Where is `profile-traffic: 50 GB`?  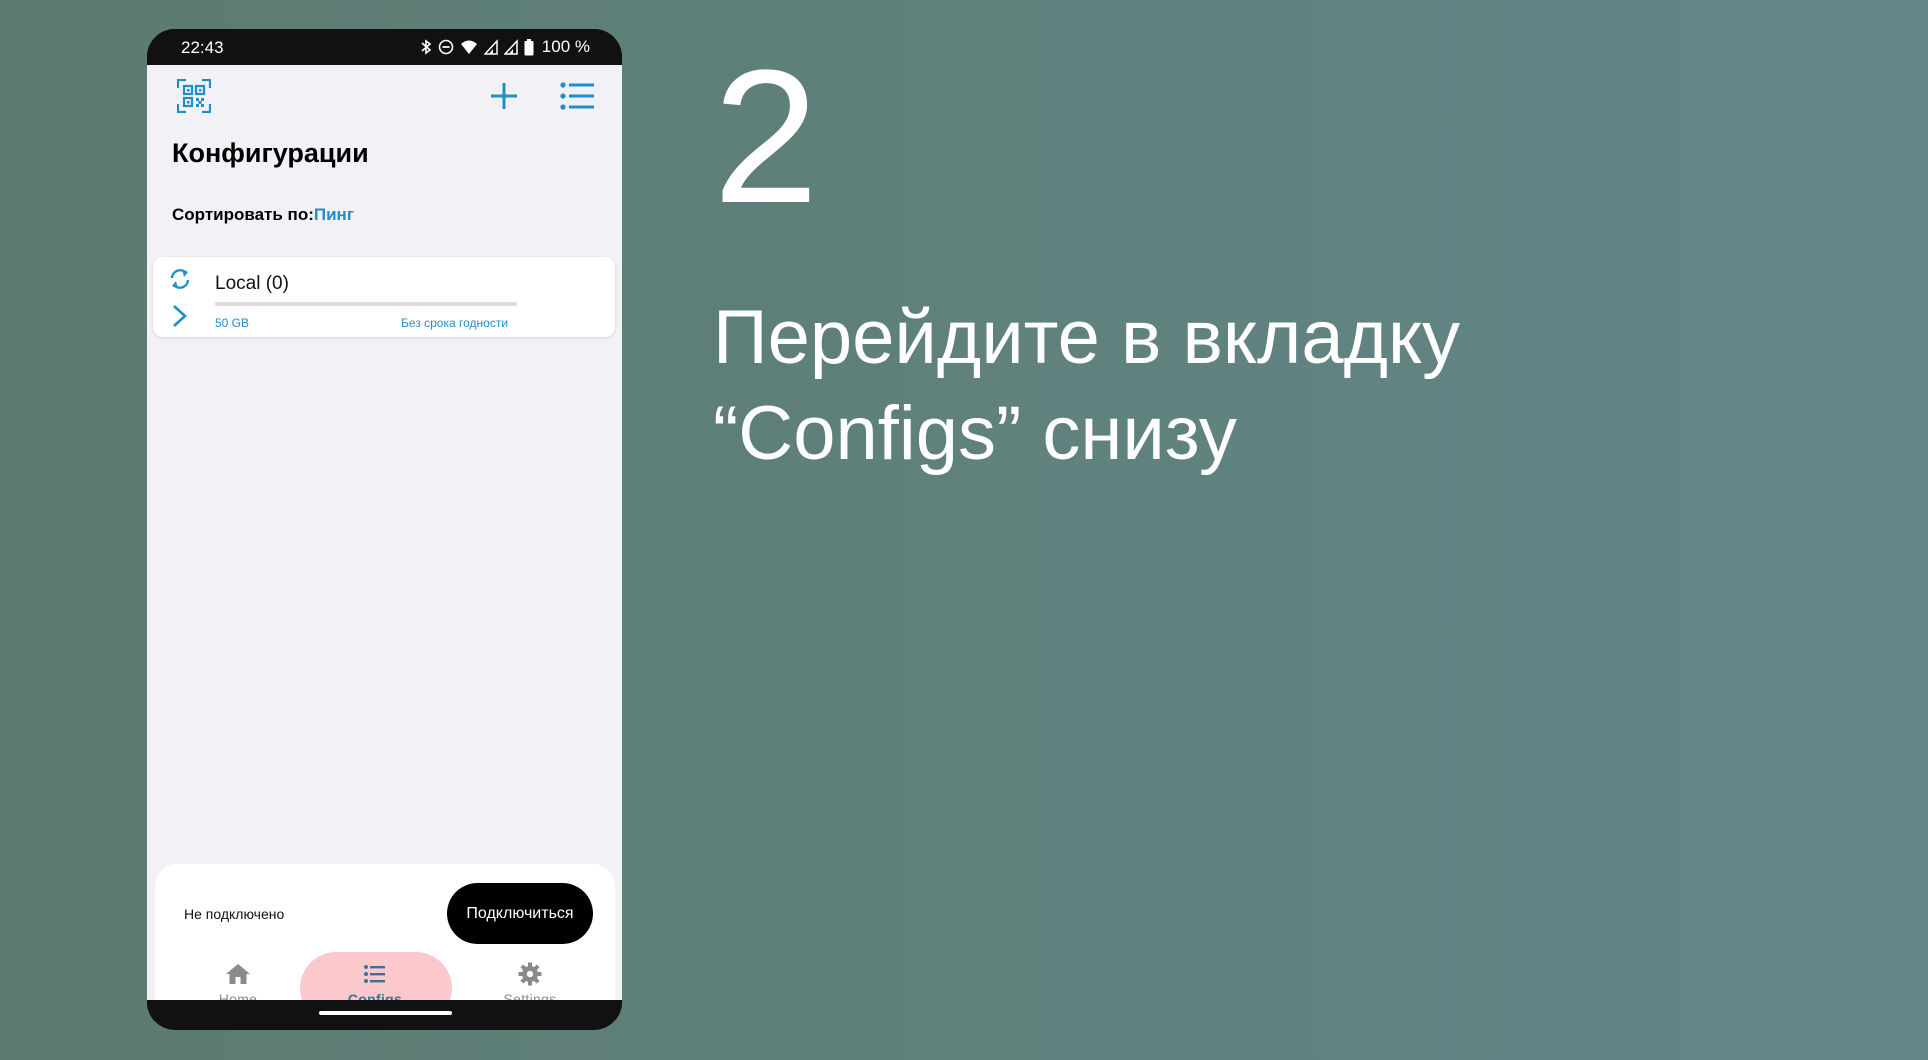
profile-traffic: 50 GB is located at coordinates (232, 323).